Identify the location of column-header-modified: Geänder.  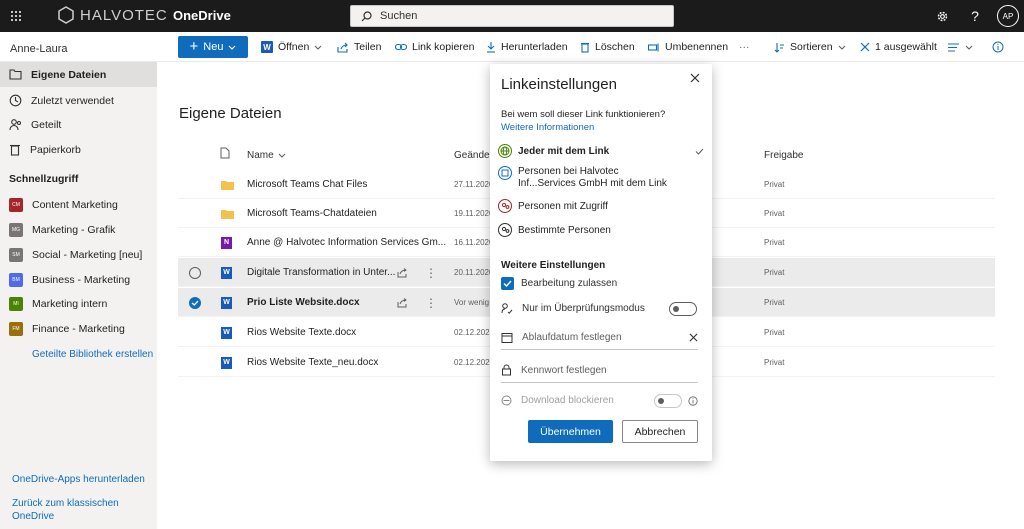
(473, 155).